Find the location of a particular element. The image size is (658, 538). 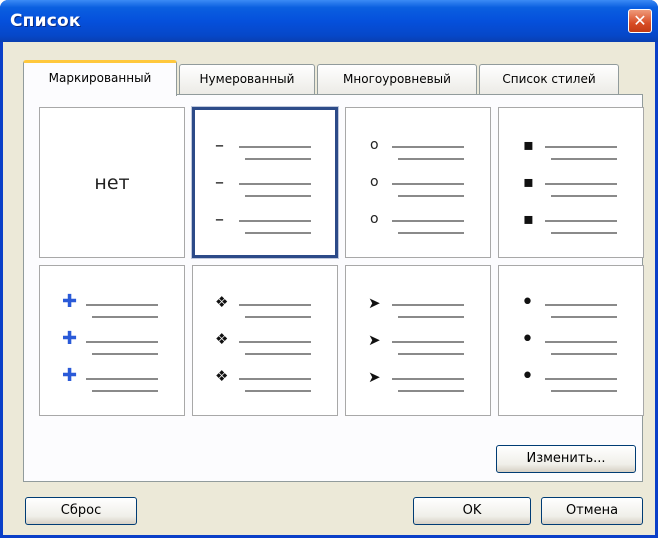

bullet-none-label: нет is located at coordinates (112, 183).